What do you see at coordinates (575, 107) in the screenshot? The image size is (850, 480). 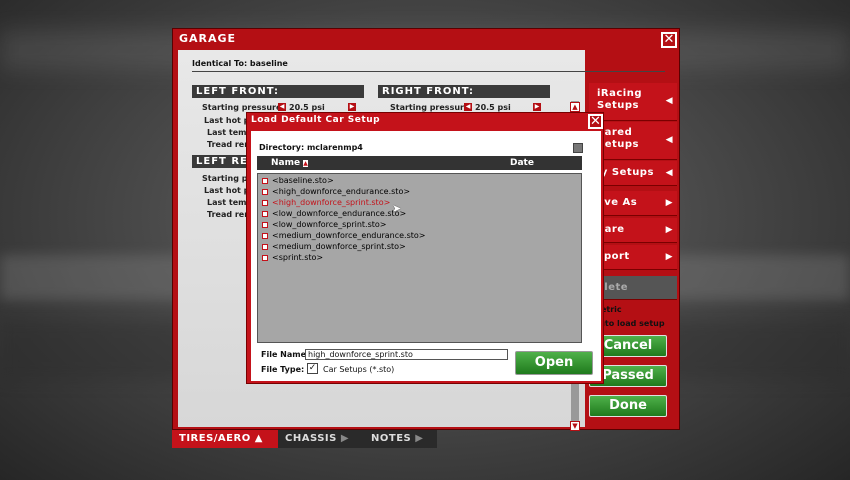 I see `scroll-up-icon: ▲` at bounding box center [575, 107].